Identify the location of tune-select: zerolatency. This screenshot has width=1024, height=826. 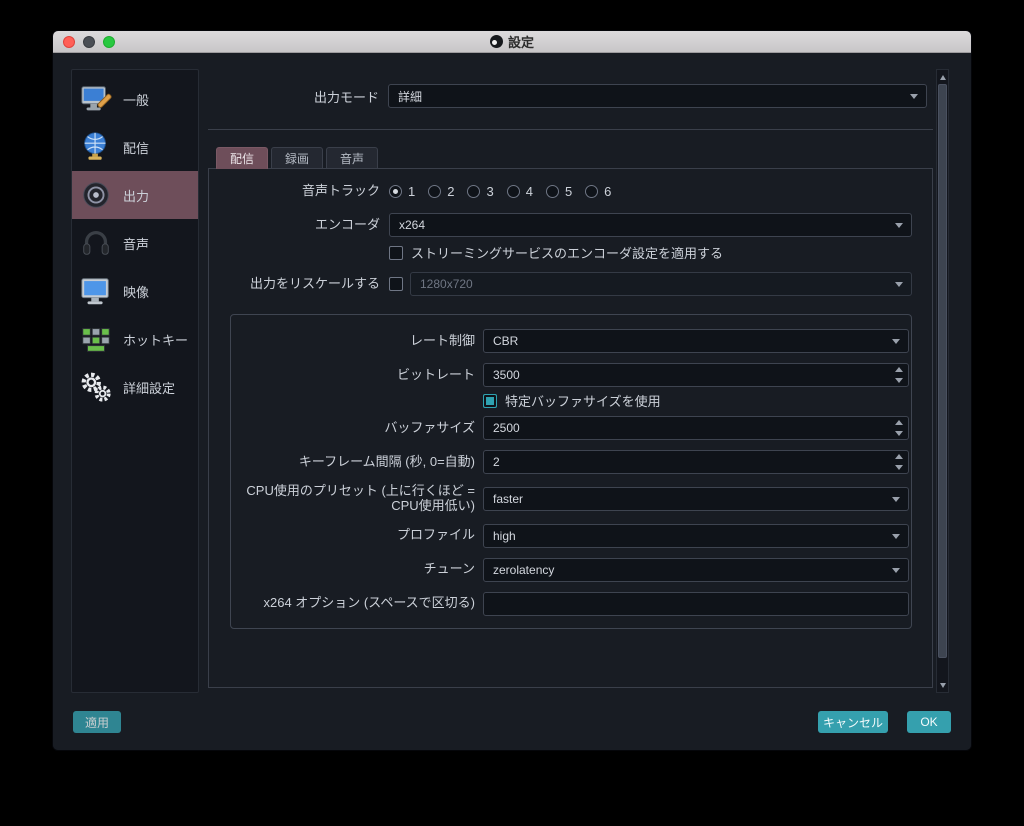
(696, 569).